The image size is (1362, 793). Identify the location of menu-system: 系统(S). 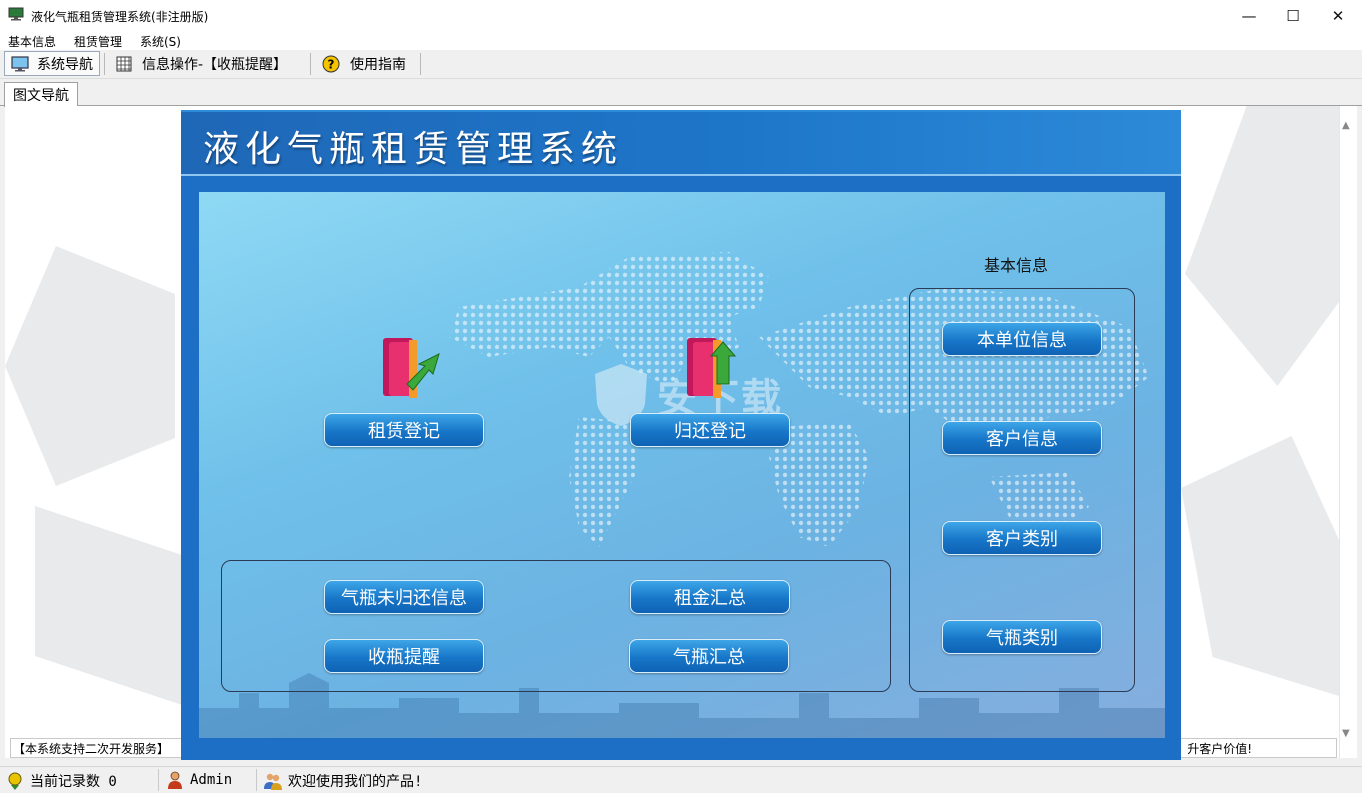
(160, 41).